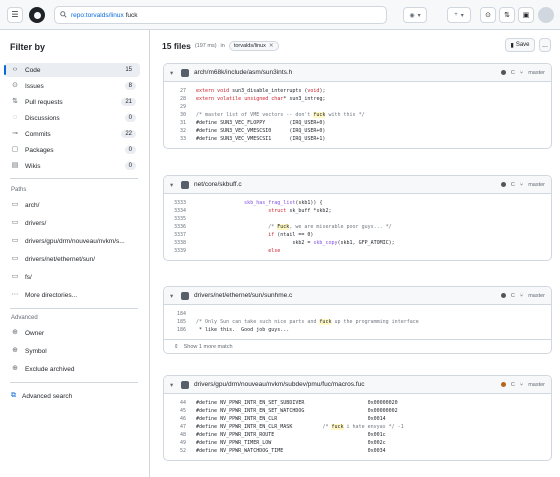 The height and width of the screenshot is (477, 560). What do you see at coordinates (72, 277) in the screenshot?
I see `path-item: ▭ fs/` at bounding box center [72, 277].